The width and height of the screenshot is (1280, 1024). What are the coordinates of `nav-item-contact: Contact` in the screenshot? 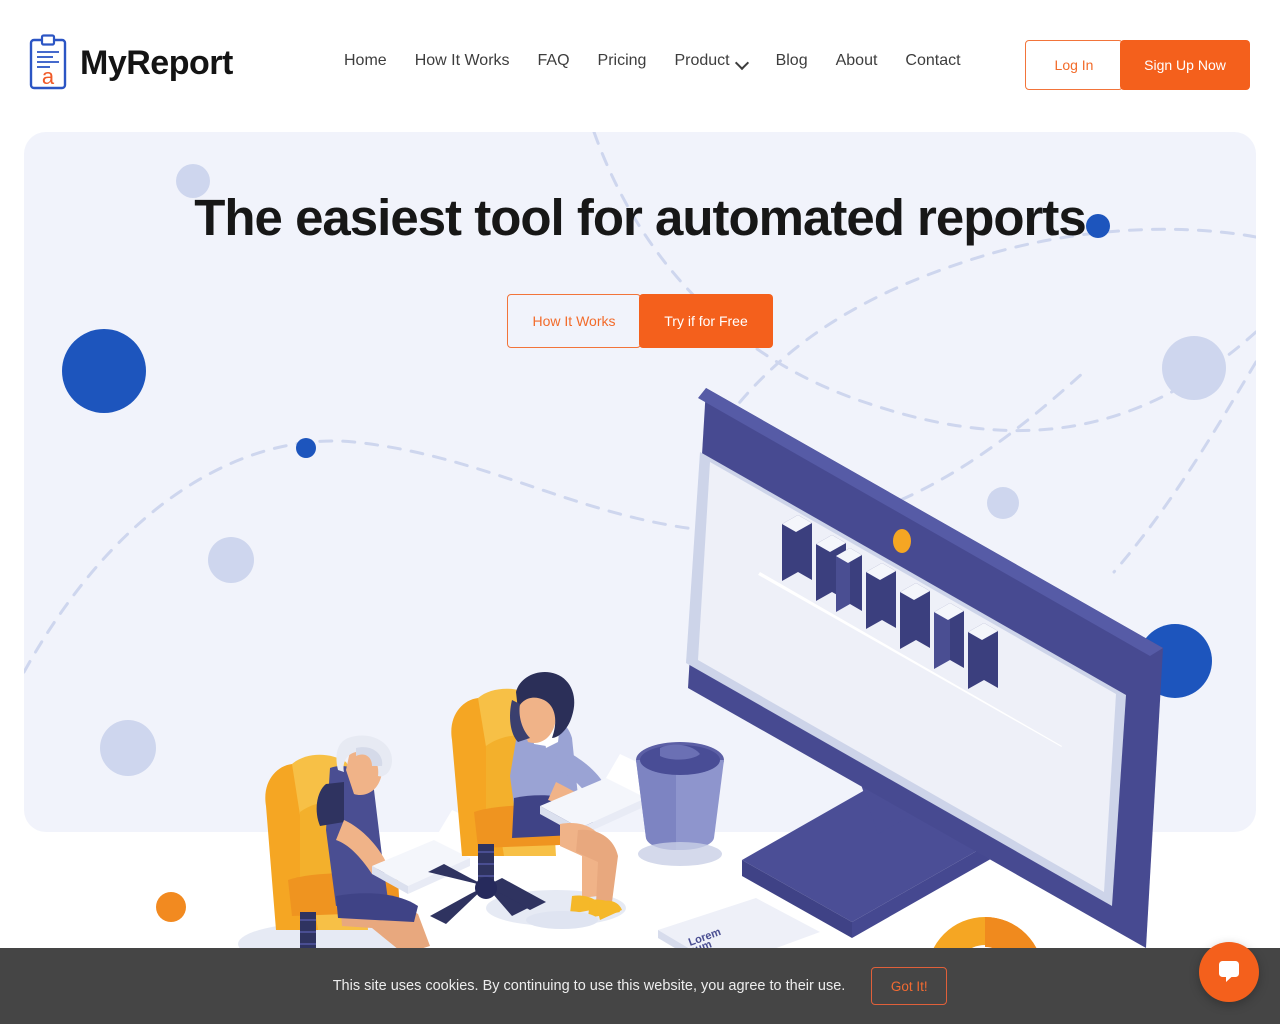 It's located at (932, 61).